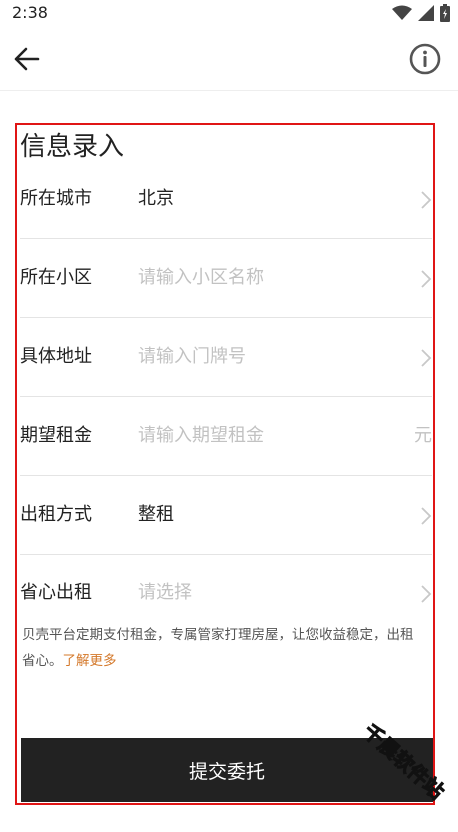 The width and height of the screenshot is (458, 832). I want to click on status-time: 2:38, so click(30, 12).